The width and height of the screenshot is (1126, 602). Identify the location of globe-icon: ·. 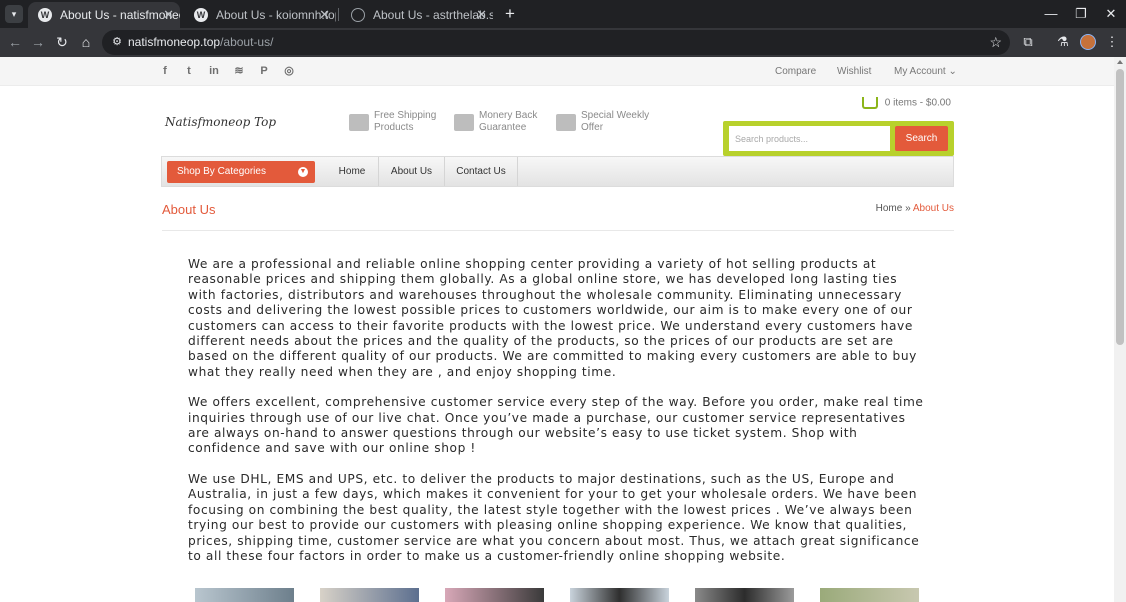
(358, 15).